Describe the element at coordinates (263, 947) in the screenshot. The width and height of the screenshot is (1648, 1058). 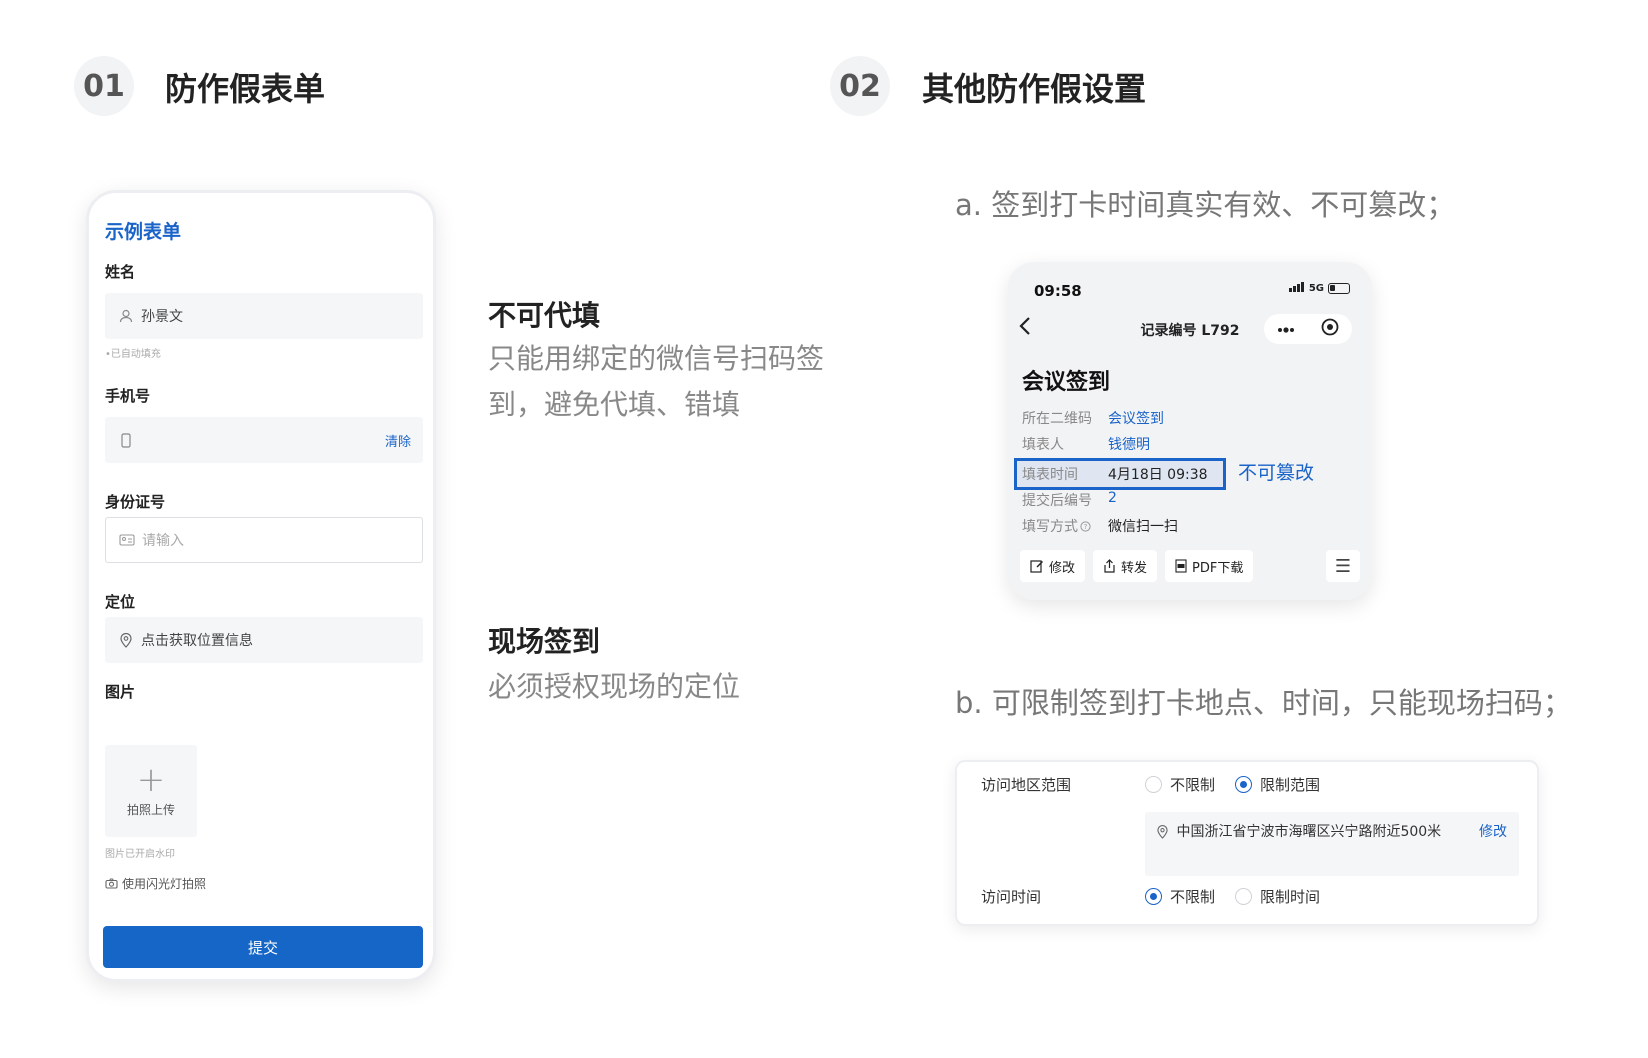
I see `submit-button: 提交` at that location.